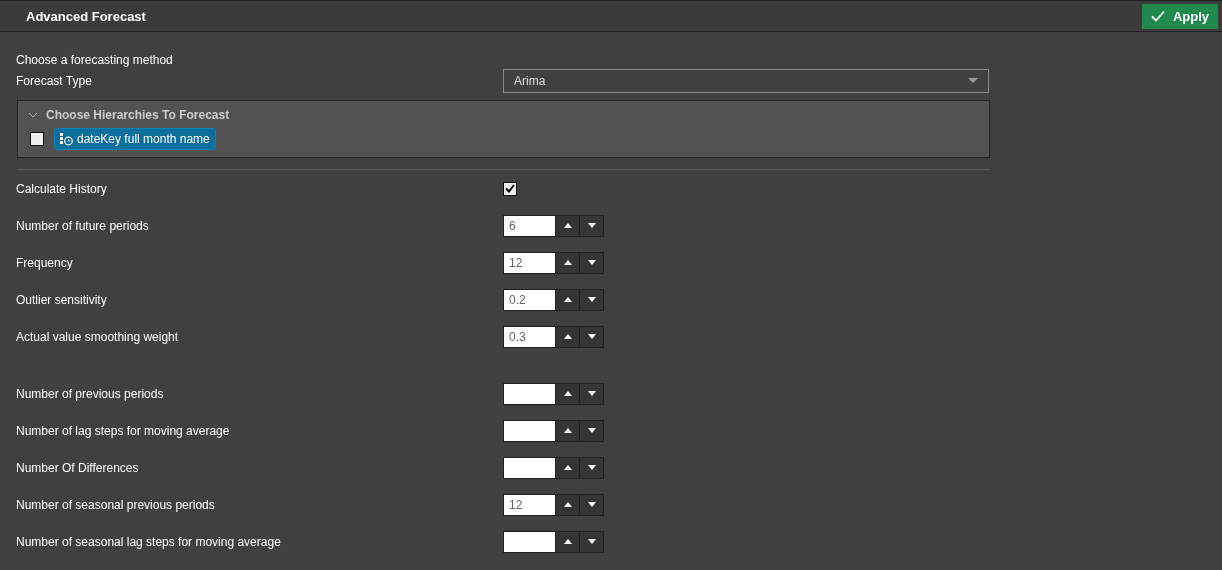 The image size is (1222, 570). I want to click on section-heading: Choose a forecasting method, so click(95, 60).